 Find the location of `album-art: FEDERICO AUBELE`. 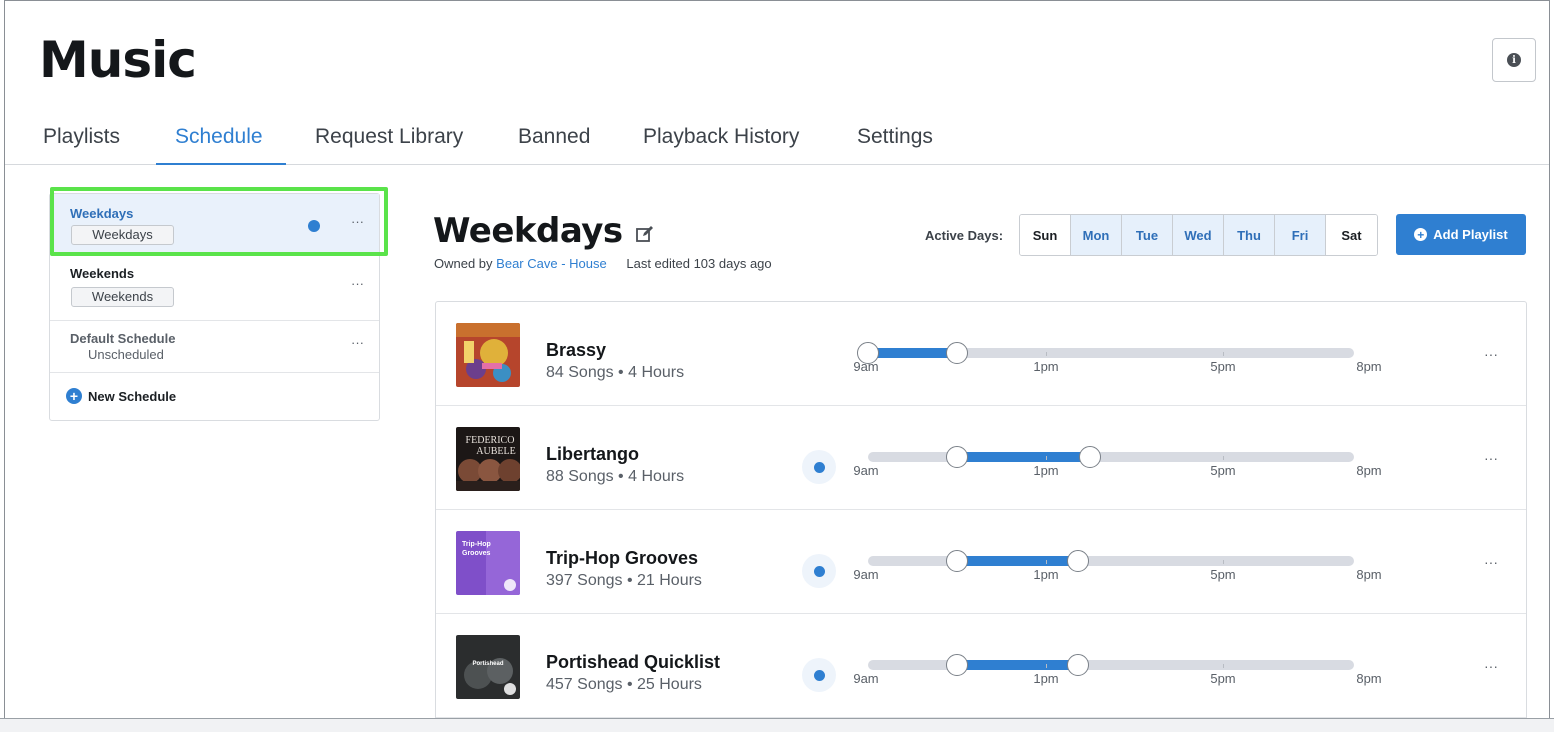

album-art: FEDERICO AUBELE is located at coordinates (488, 459).